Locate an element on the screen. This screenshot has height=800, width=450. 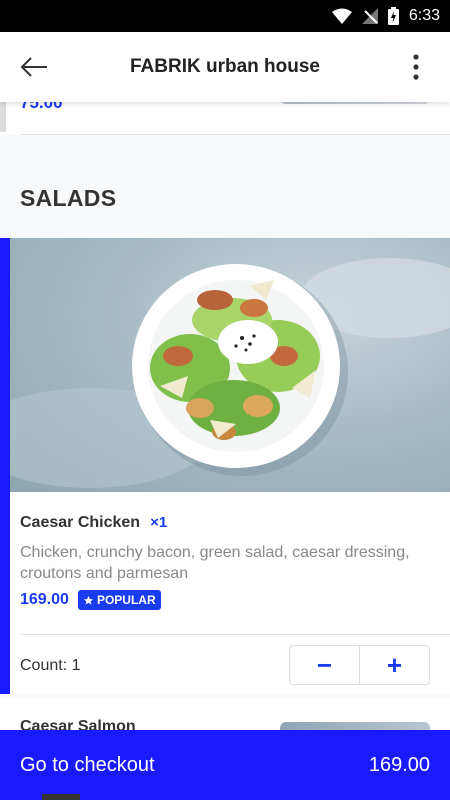
item-accent-bar is located at coordinates (3, 117).